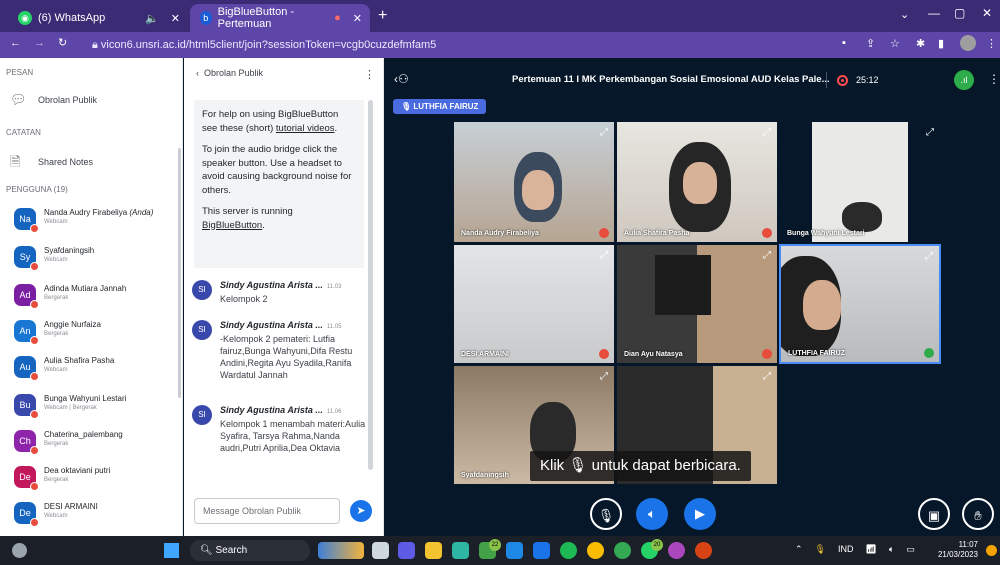  What do you see at coordinates (846, 549) in the screenshot?
I see `language-indicator: IND` at bounding box center [846, 549].